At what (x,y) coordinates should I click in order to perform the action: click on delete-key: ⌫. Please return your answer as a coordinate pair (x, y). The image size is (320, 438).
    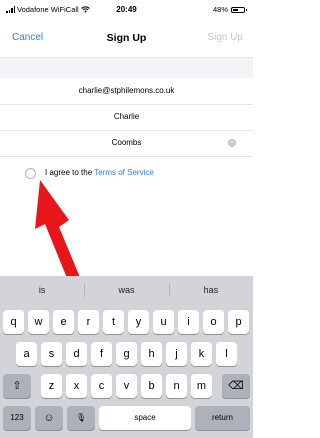
    Looking at the image, I should click on (236, 386).